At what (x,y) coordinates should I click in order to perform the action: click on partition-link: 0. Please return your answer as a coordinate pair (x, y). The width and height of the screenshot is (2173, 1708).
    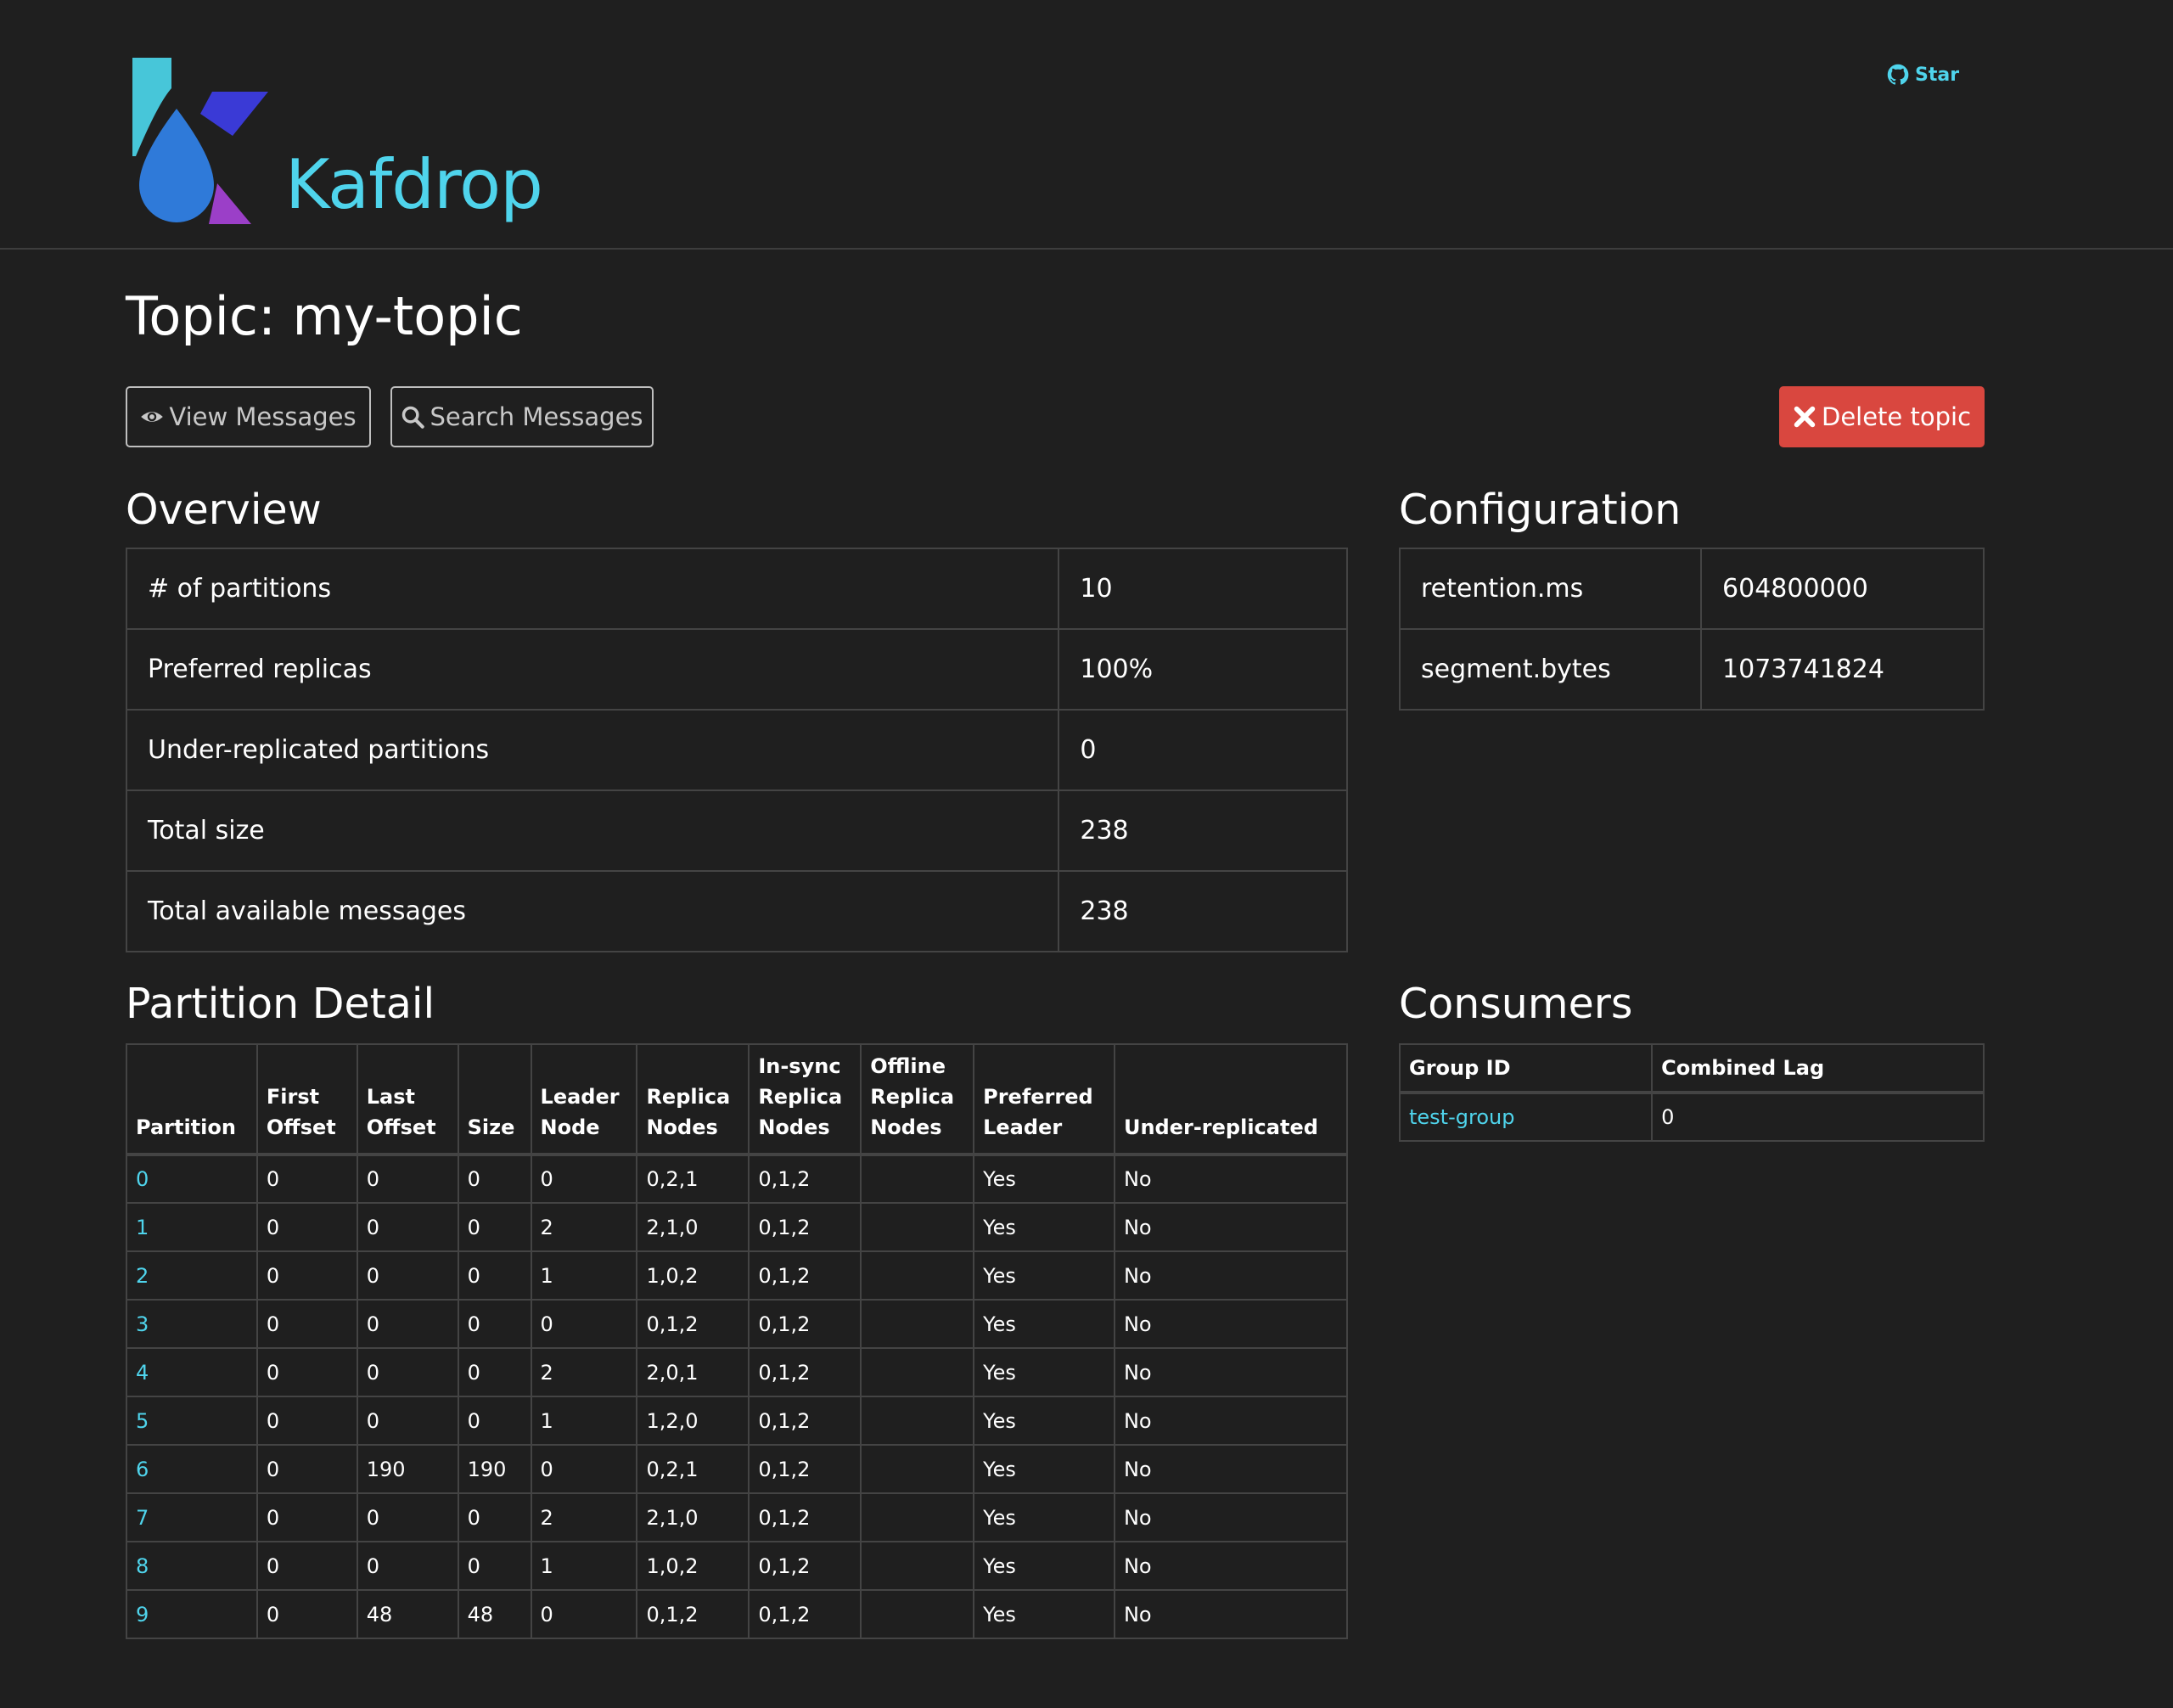
    Looking at the image, I should click on (142, 1179).